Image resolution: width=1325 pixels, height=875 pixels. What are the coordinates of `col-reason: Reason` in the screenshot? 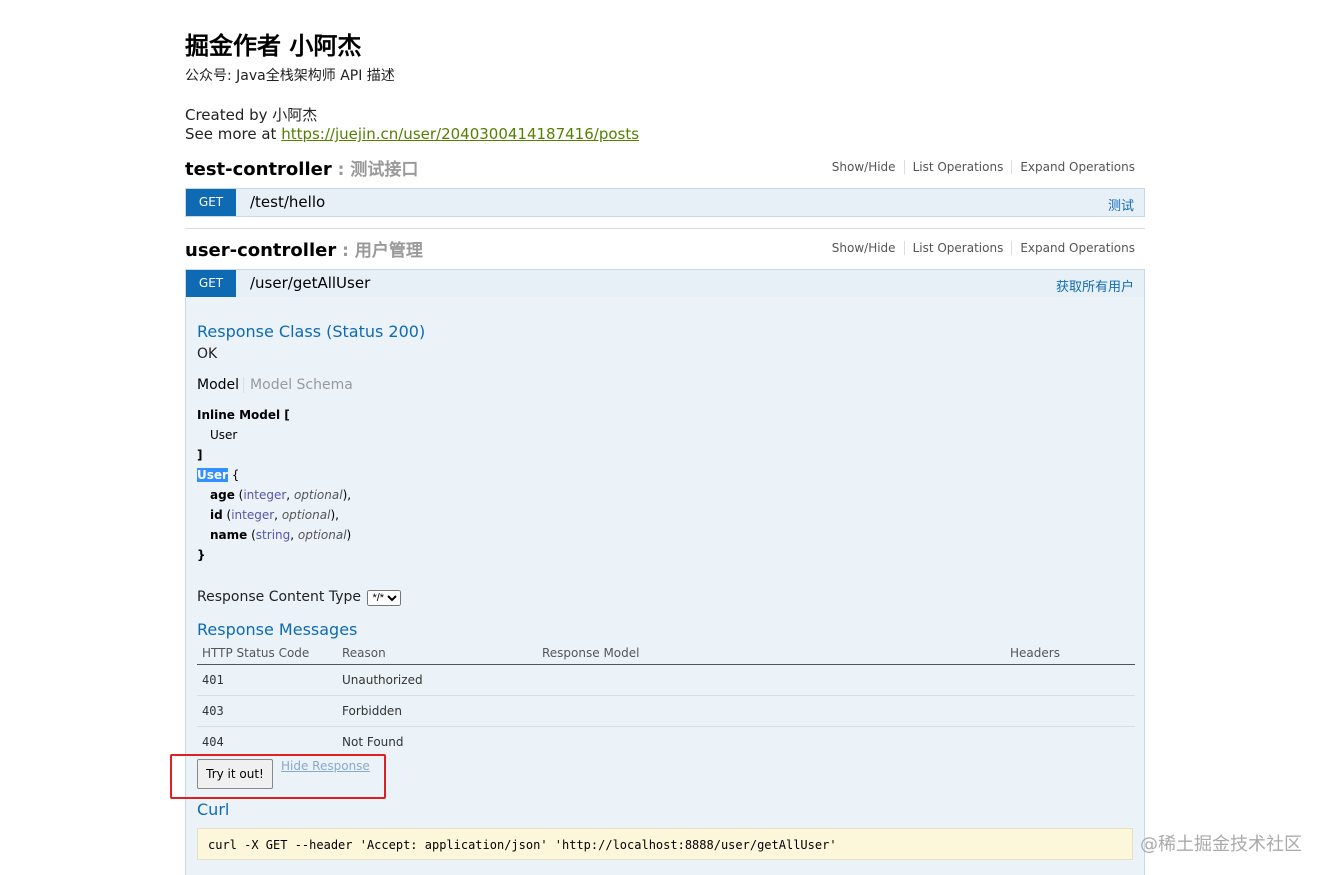 It's located at (437, 653).